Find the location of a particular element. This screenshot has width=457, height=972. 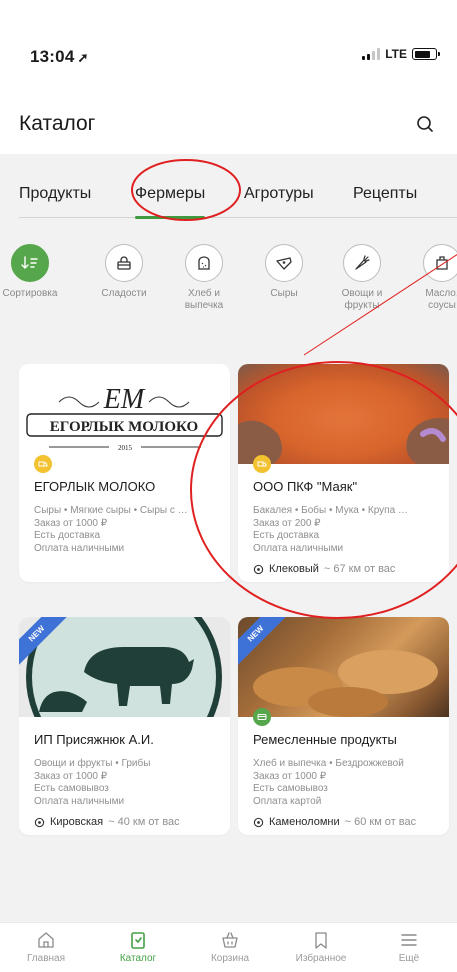

battery-icon is located at coordinates (426, 54).